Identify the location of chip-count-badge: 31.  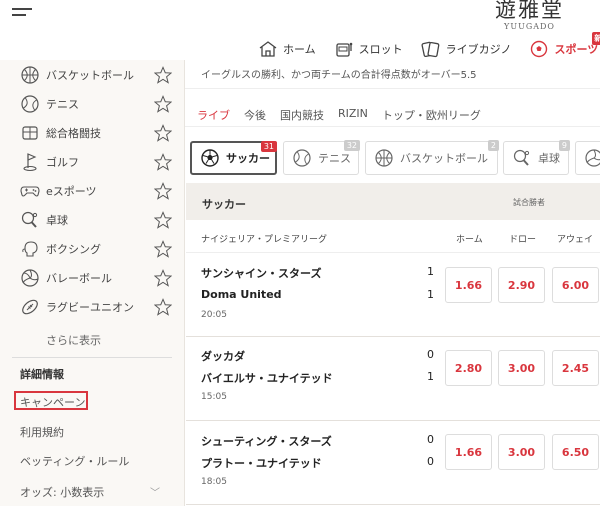
(268, 146).